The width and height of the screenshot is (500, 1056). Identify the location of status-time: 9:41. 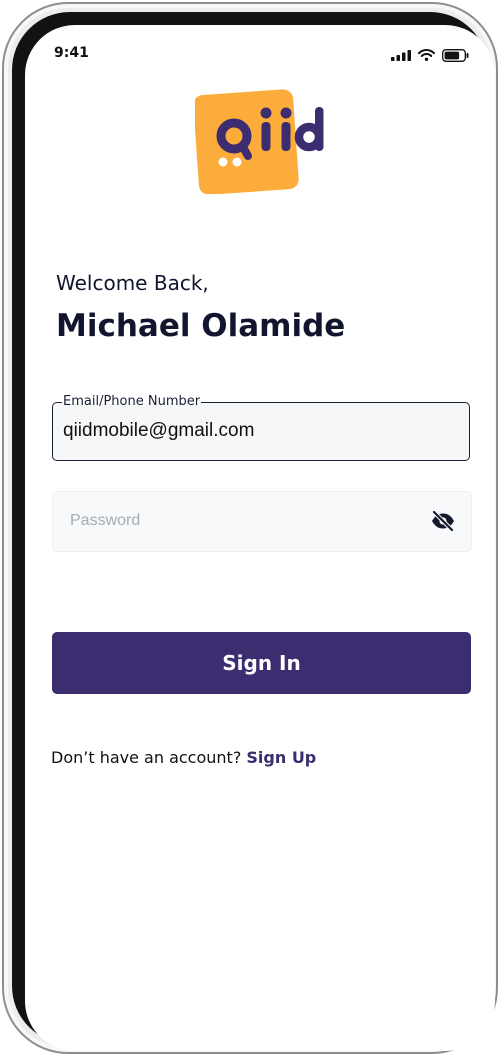
(71, 53).